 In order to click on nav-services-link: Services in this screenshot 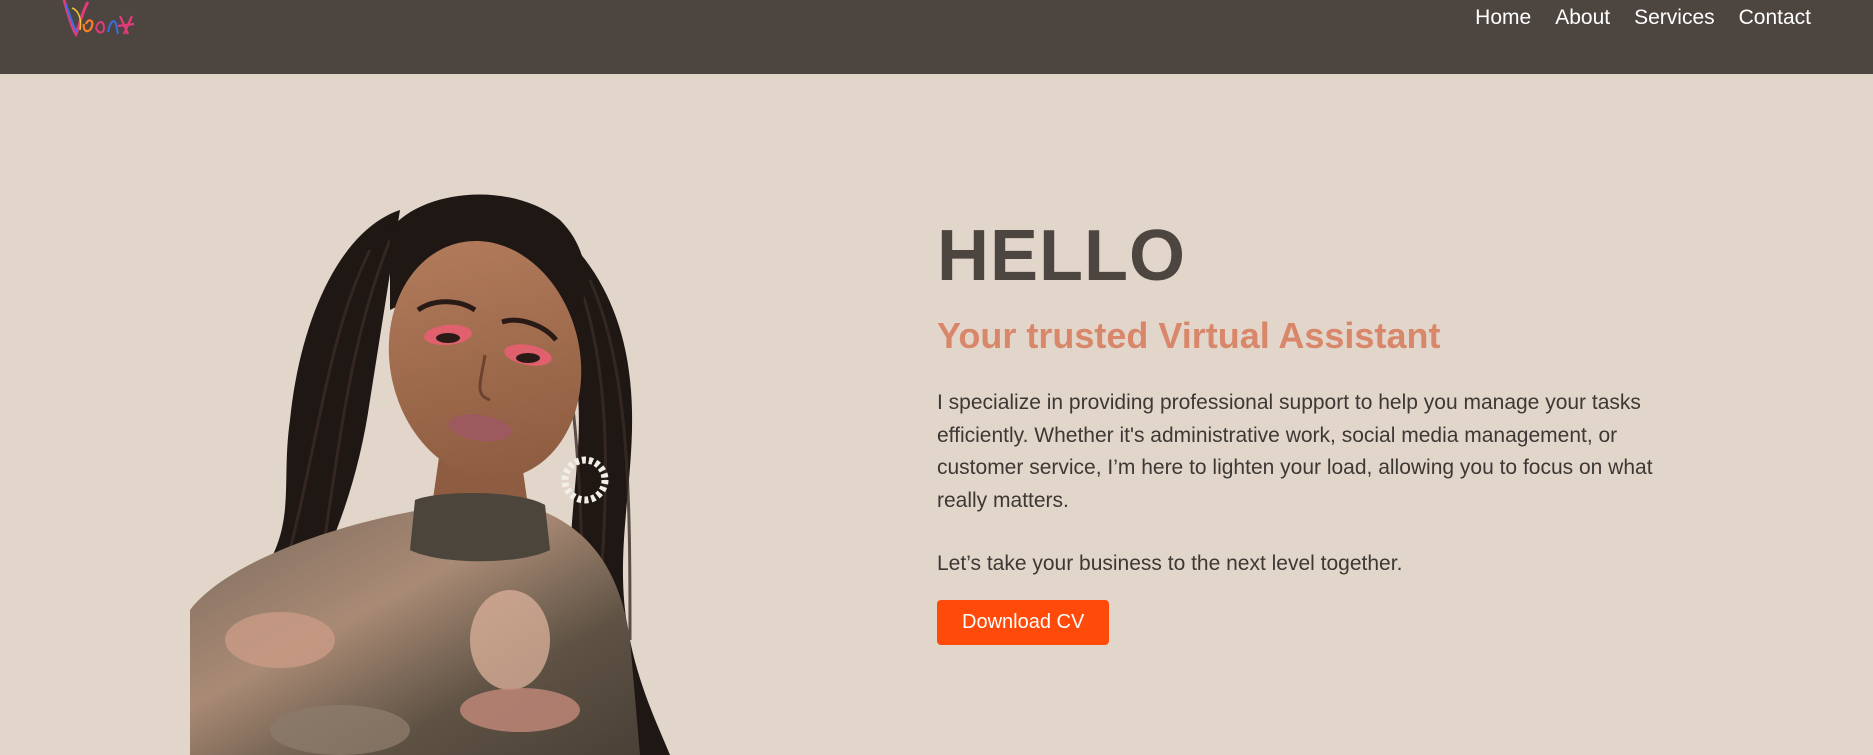, I will do `click(1674, 18)`.